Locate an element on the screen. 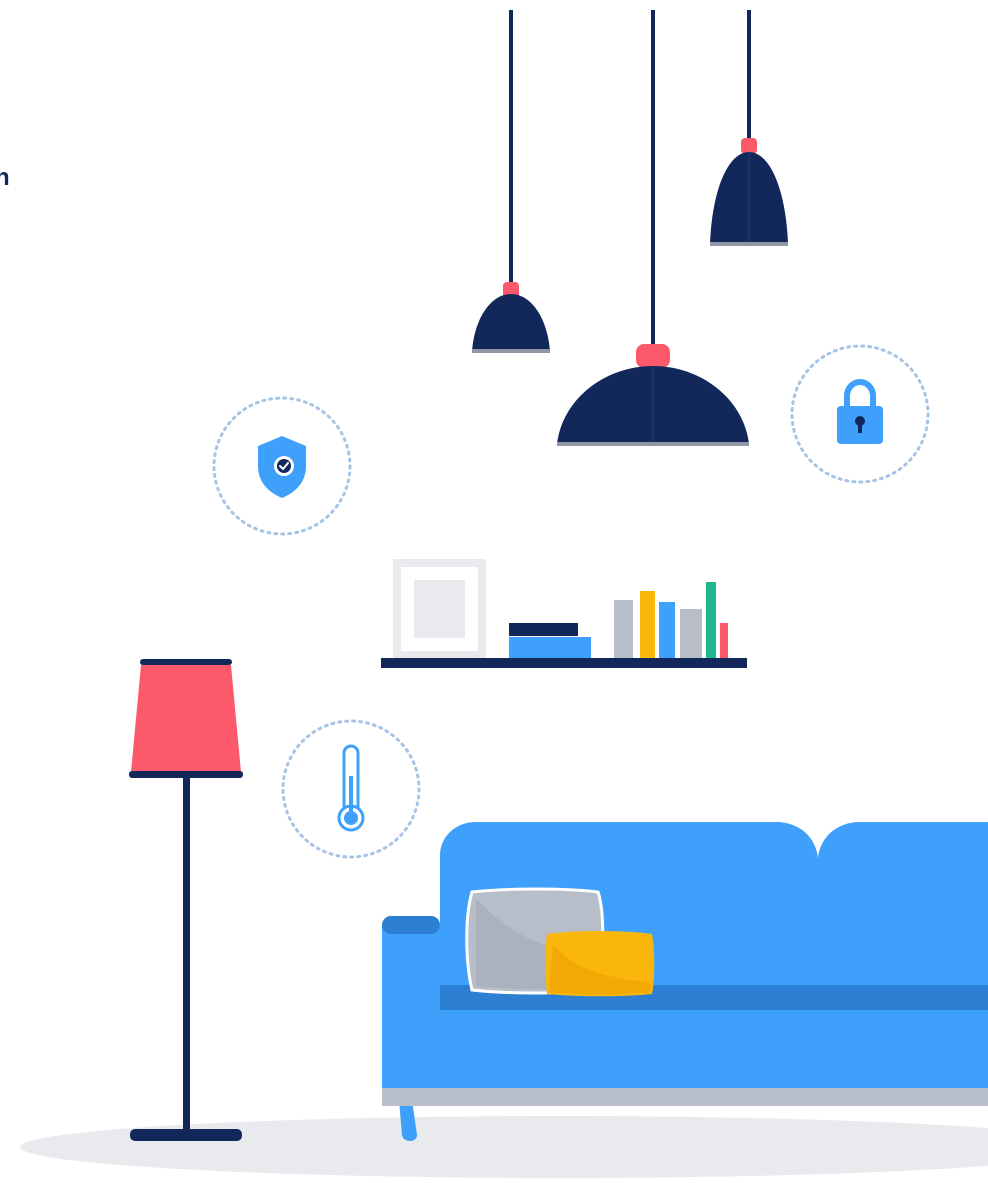 The image size is (988, 1183). pendant-lamp-left is located at coordinates (511, 181).